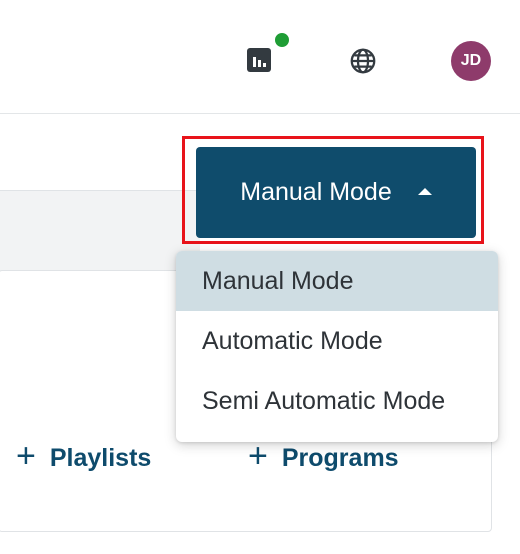 Image resolution: width=520 pixels, height=554 pixels. I want to click on mode-dropdown-button: Manual Mode, so click(336, 192).